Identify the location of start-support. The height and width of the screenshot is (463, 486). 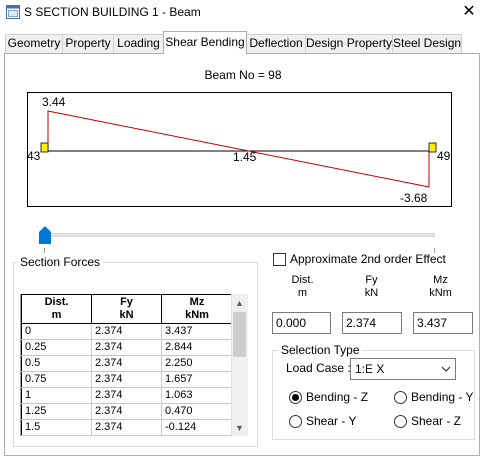
(44, 147).